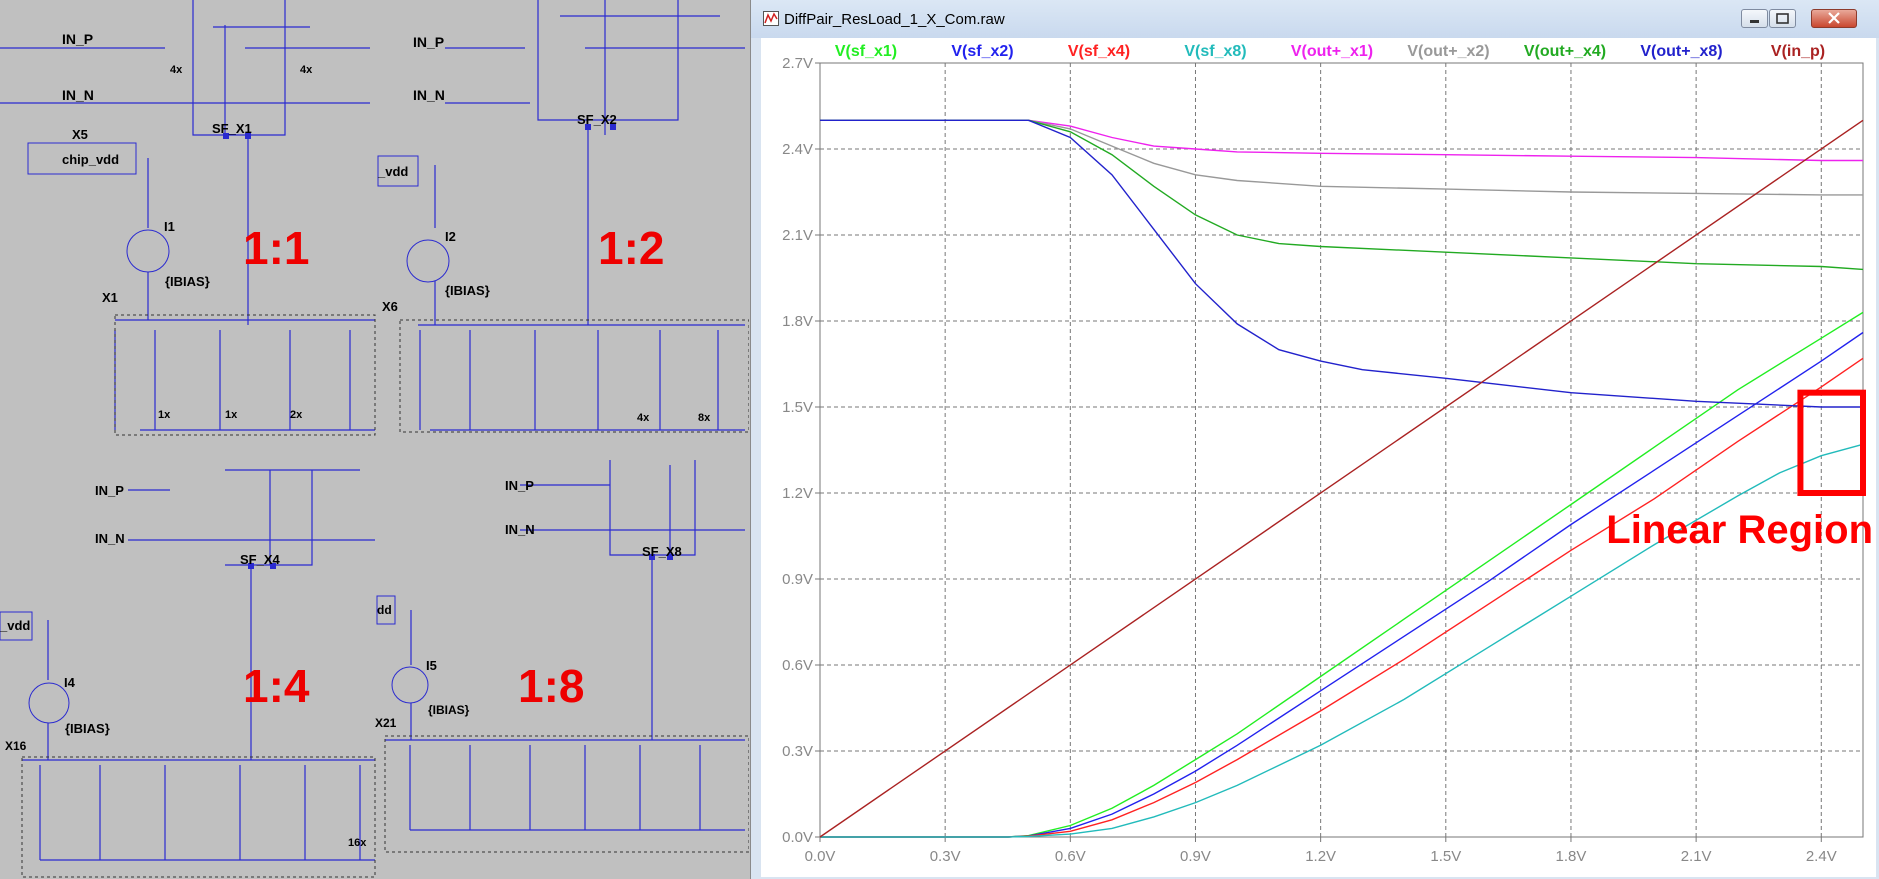  What do you see at coordinates (704, 418) in the screenshot?
I see `device-size-label: 8x` at bounding box center [704, 418].